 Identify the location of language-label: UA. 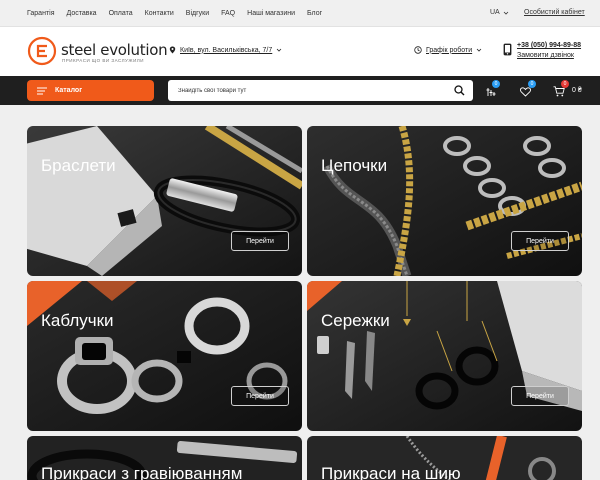
(495, 12).